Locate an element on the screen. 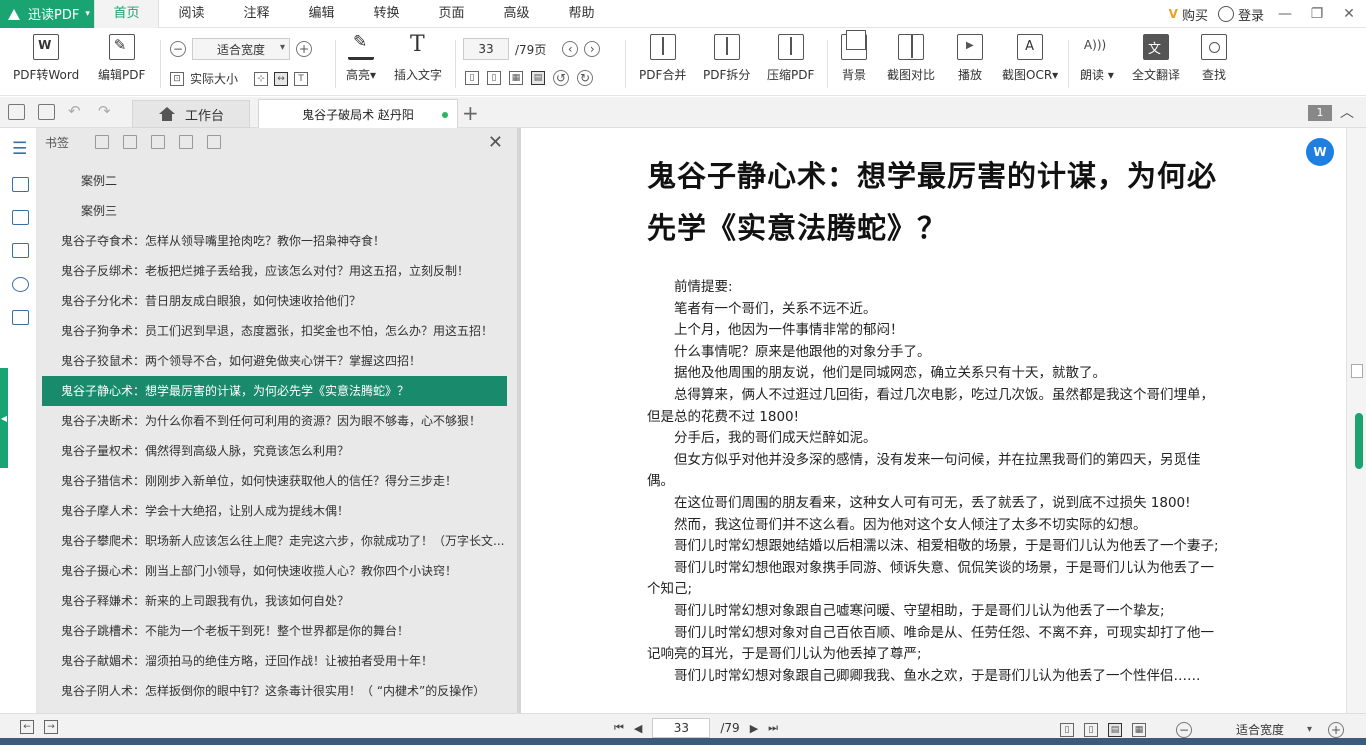 This screenshot has width=1366, height=745. grid-view-icon: ▦ is located at coordinates (1139, 730).